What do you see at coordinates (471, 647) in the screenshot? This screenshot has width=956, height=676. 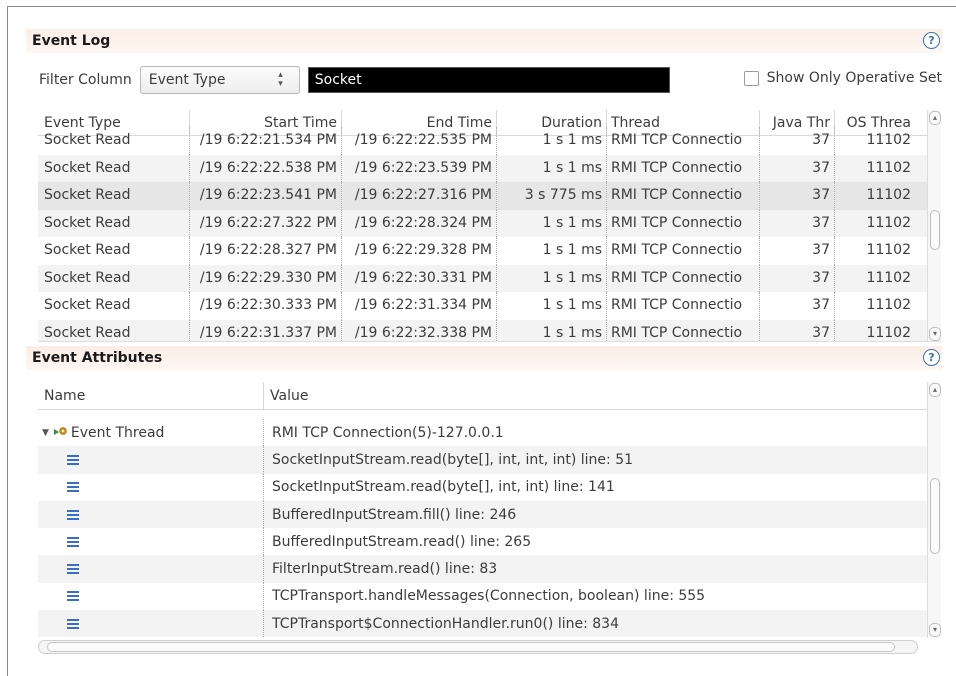 I see `horizontal-scrollbar-thumb` at bounding box center [471, 647].